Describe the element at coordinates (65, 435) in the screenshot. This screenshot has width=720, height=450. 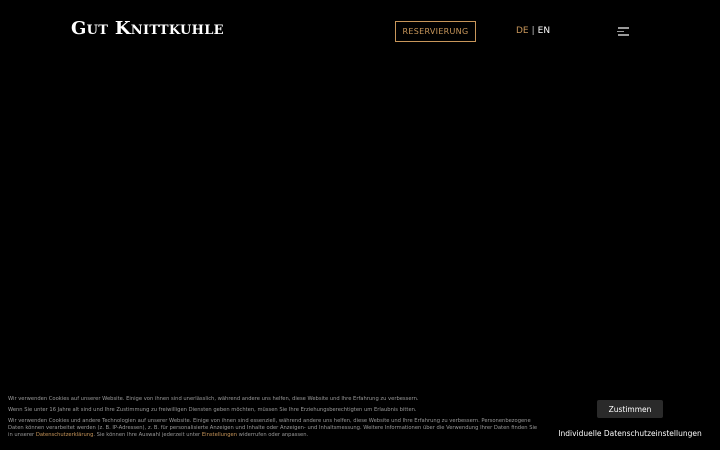
I see `privacy-policy-link: Datenschutzerklärung` at that location.